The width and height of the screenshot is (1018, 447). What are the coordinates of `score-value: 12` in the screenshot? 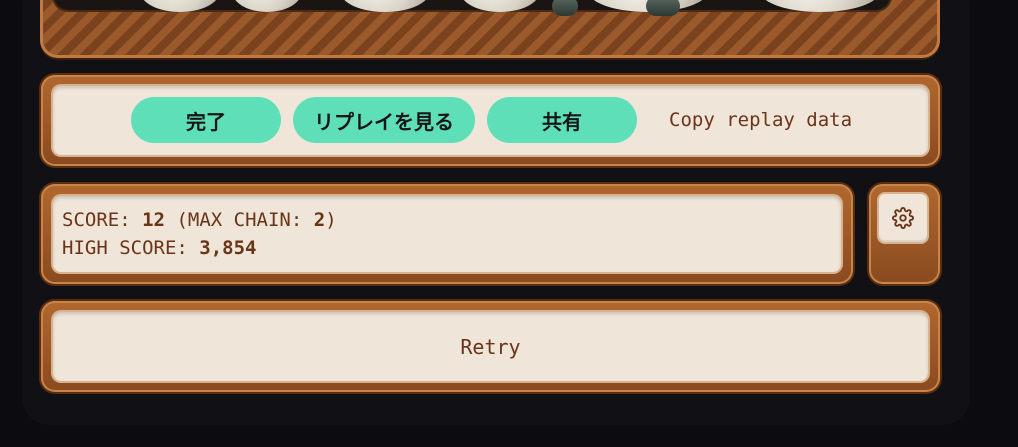 It's located at (153, 220).